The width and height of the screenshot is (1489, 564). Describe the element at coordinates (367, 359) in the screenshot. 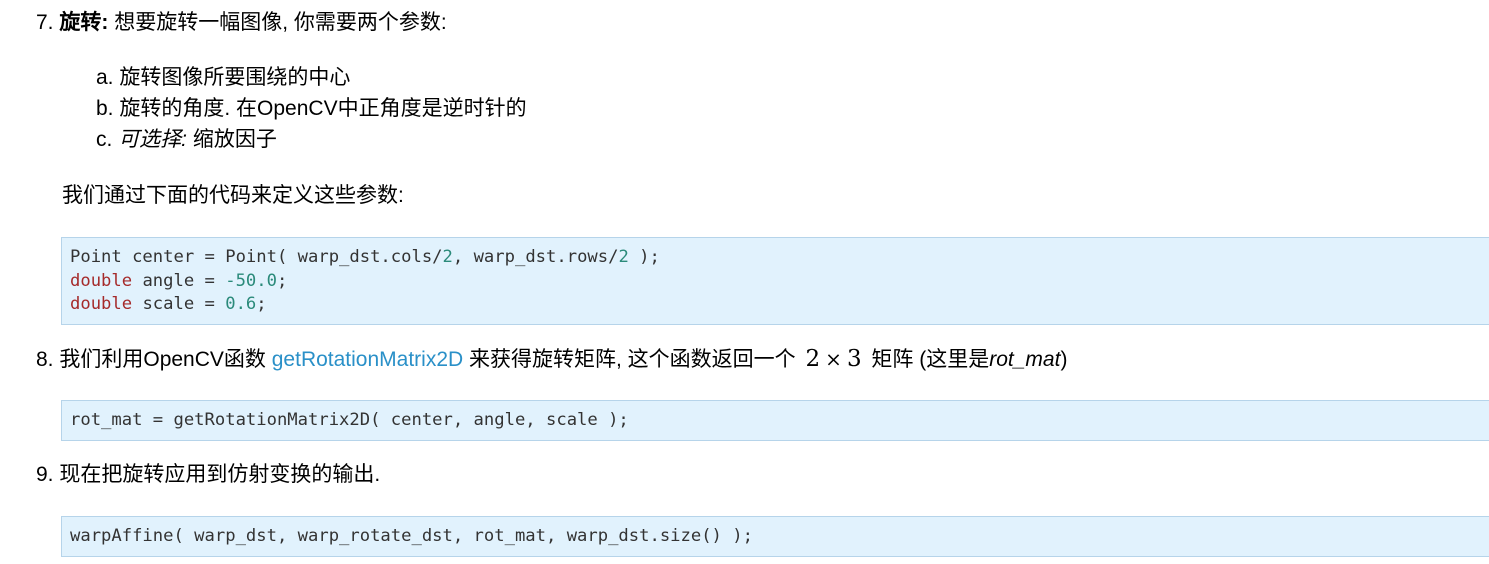

I see `getrotationmatrix2d-link: getRotationMatrix2D` at that location.